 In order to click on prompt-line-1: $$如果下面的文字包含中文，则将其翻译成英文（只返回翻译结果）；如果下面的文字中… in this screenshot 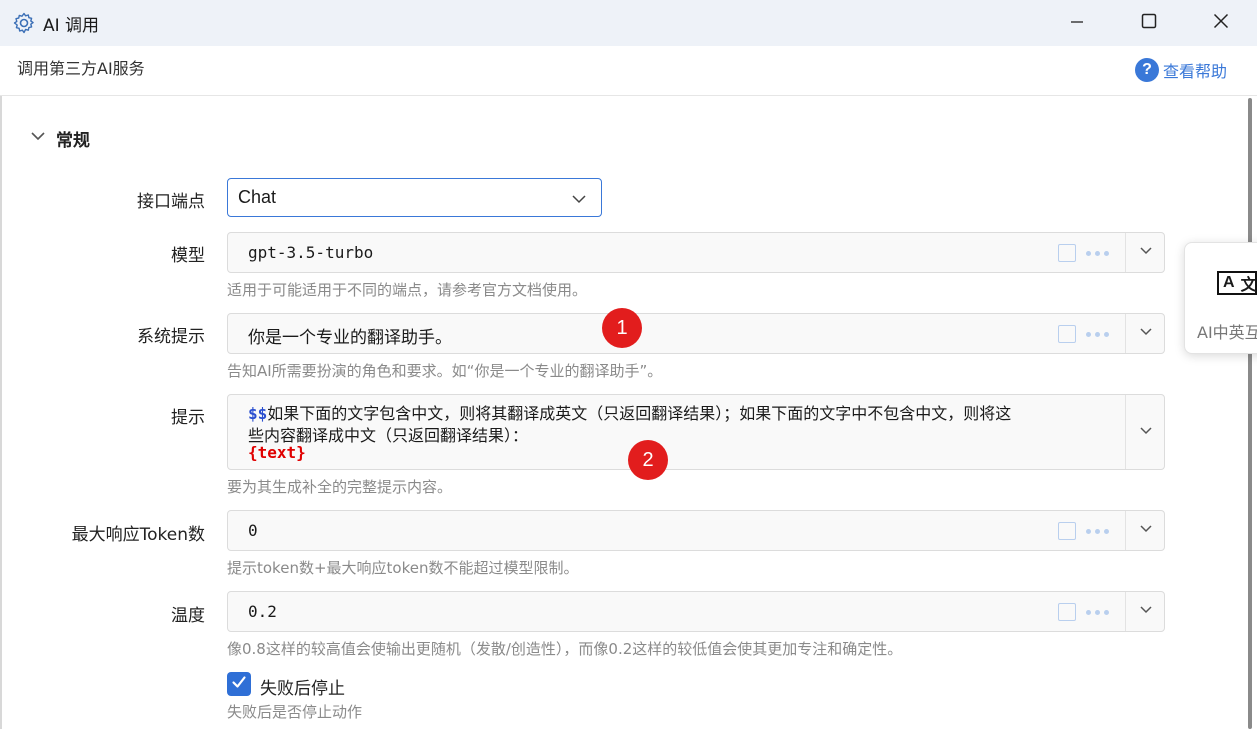, I will do `click(630, 413)`.